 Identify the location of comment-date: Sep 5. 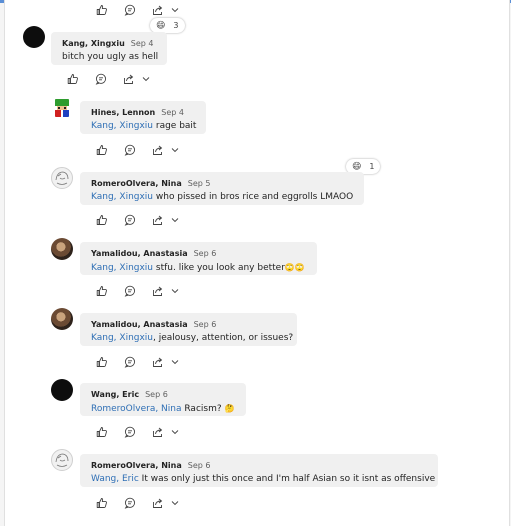
(199, 183).